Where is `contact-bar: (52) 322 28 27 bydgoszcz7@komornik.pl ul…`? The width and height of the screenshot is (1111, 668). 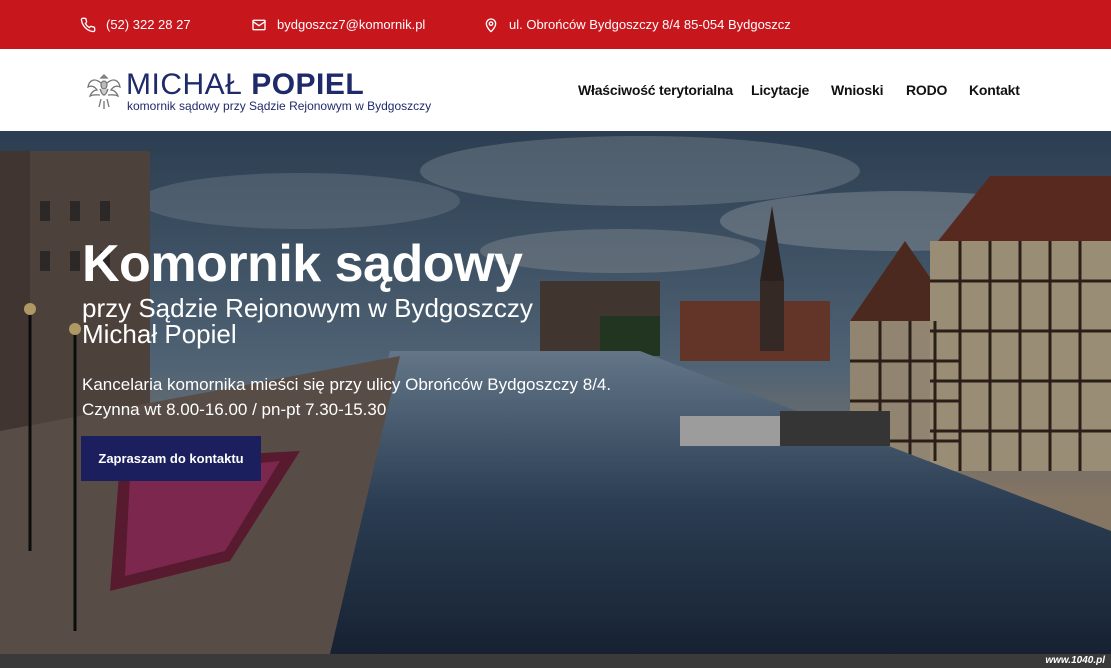 contact-bar: (52) 322 28 27 bydgoszcz7@komornik.pl ul… is located at coordinates (555, 24).